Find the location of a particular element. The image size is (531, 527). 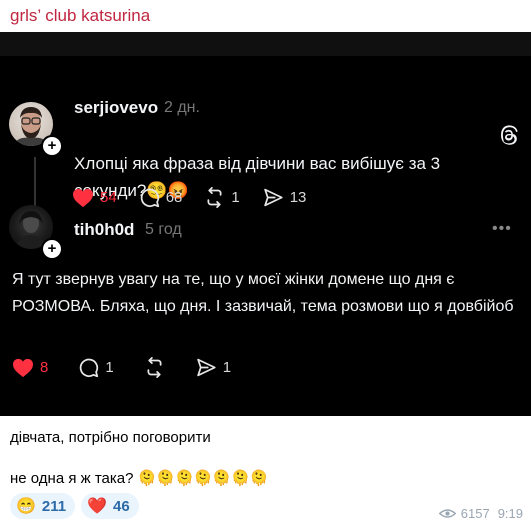

reaction-count: 211 is located at coordinates (54, 506).